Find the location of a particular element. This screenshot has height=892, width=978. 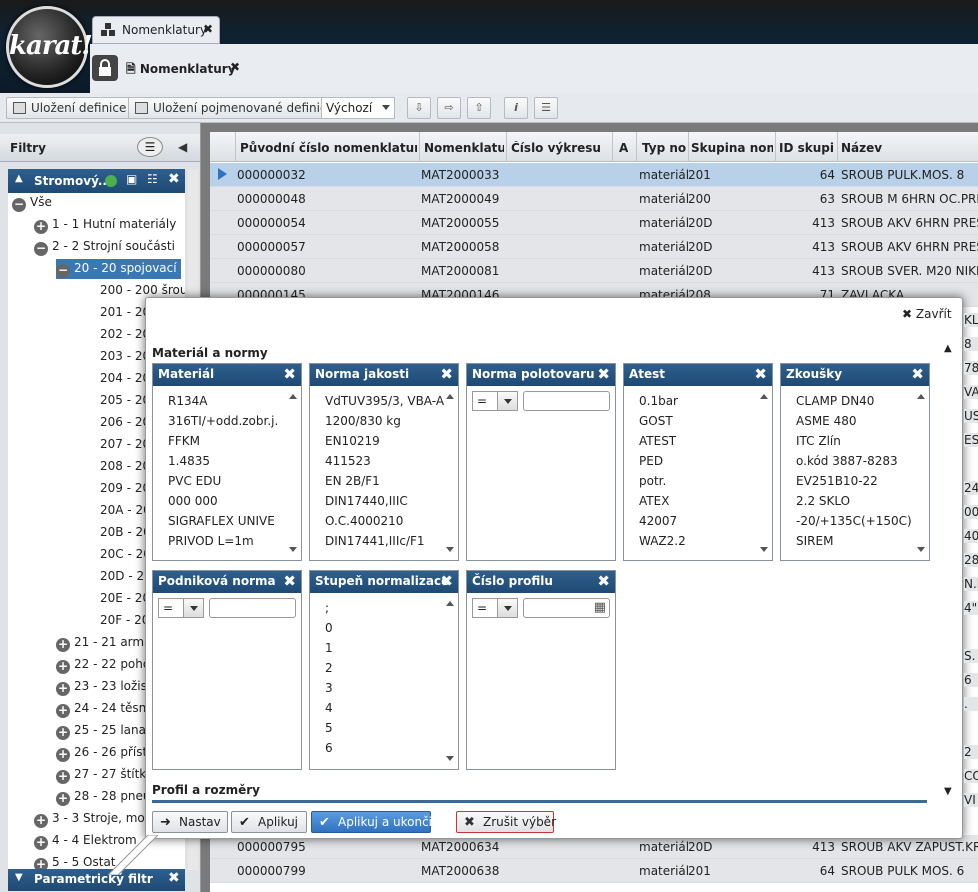

list-item: potr. is located at coordinates (652, 481).